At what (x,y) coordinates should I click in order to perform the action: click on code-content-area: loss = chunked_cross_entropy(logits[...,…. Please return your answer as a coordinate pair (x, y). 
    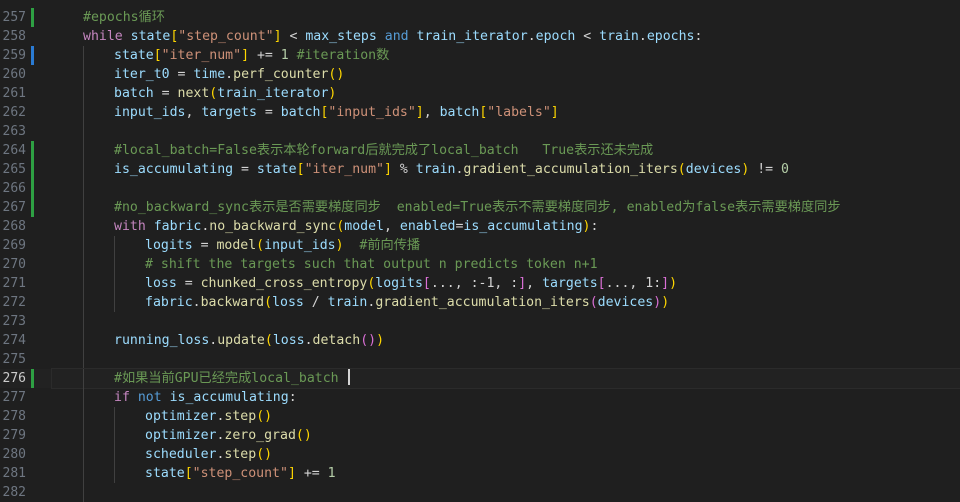
    Looking at the image, I should click on (506, 283).